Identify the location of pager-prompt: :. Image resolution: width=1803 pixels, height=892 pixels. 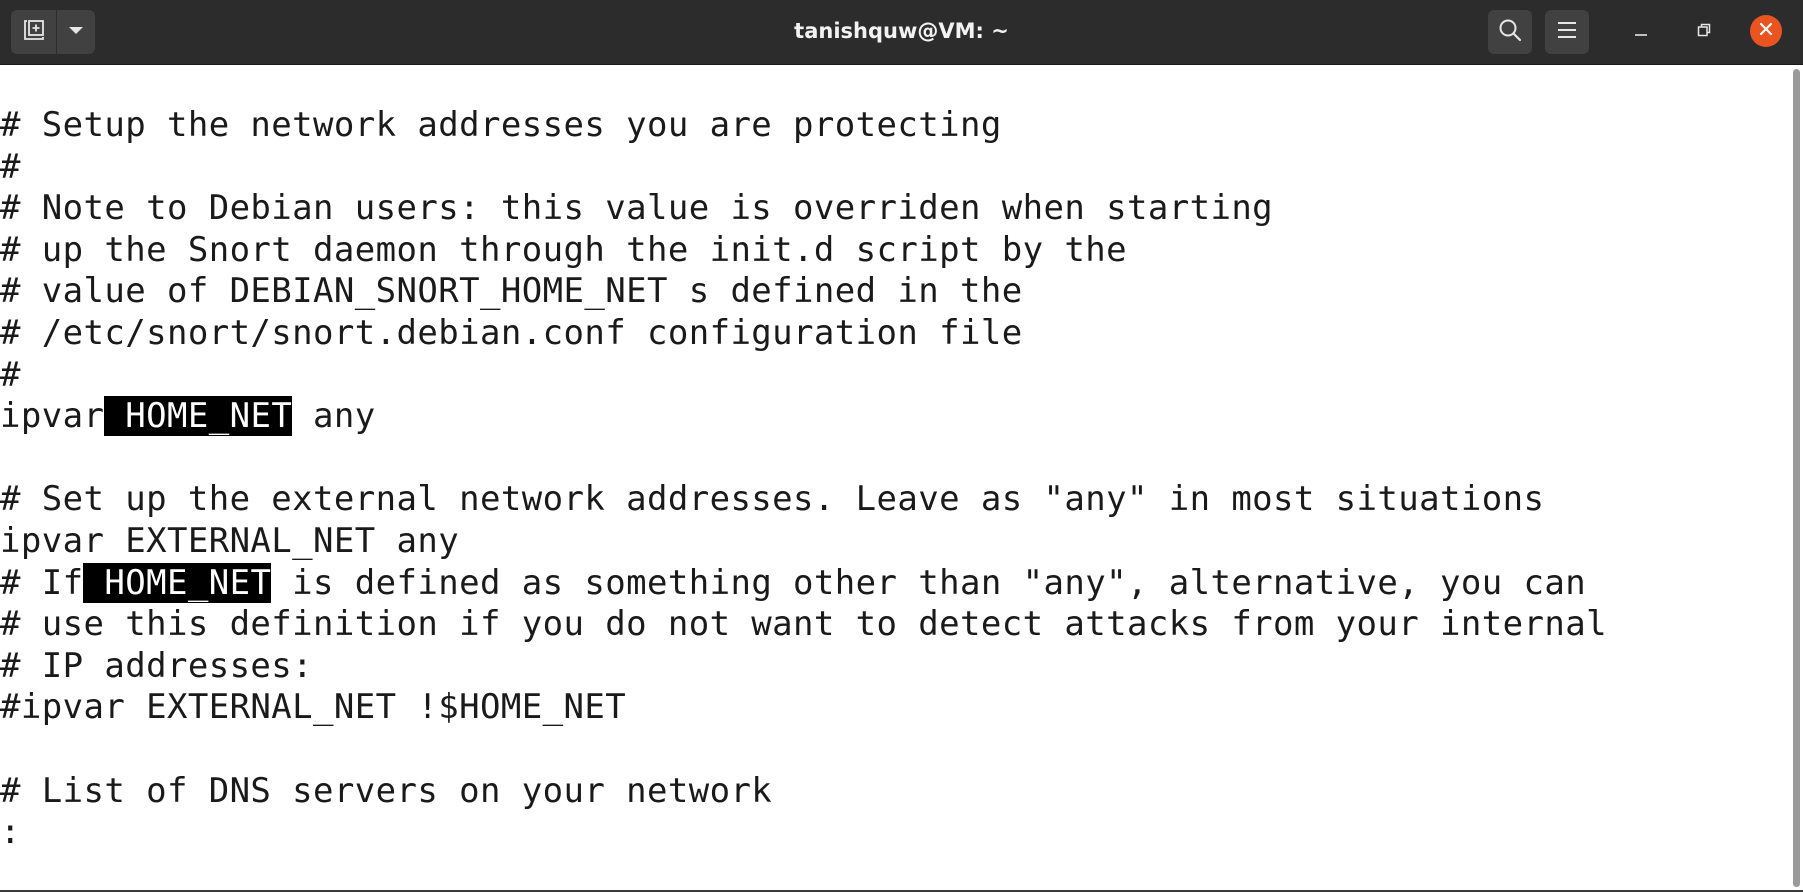
(803, 833).